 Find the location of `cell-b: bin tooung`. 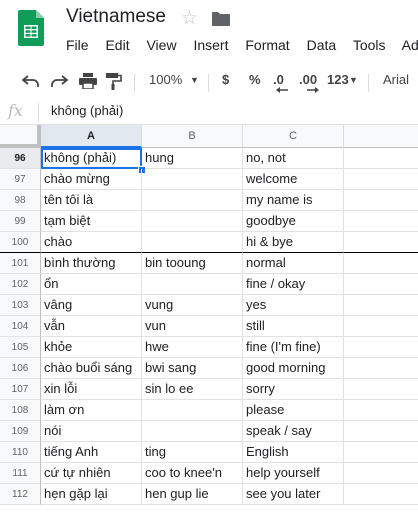

cell-b: bin tooung is located at coordinates (192, 263).